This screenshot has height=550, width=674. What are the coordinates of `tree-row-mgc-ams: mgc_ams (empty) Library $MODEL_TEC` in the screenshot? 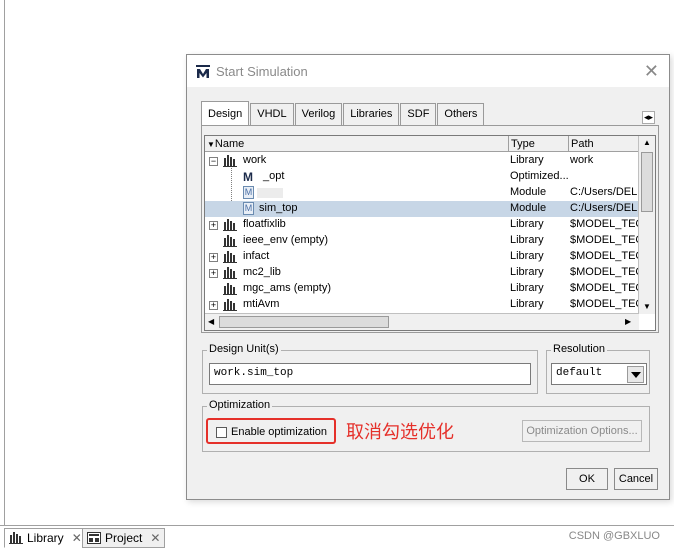 It's located at (424, 289).